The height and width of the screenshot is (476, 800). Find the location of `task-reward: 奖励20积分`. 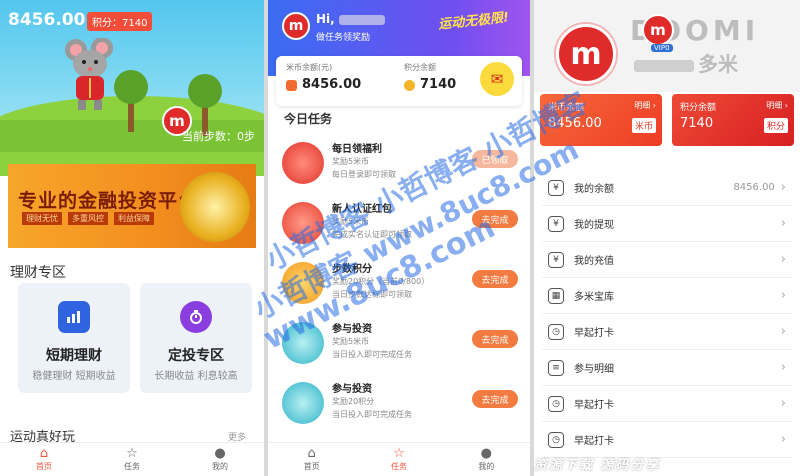

task-reward: 奖励20积分 is located at coordinates (353, 401).